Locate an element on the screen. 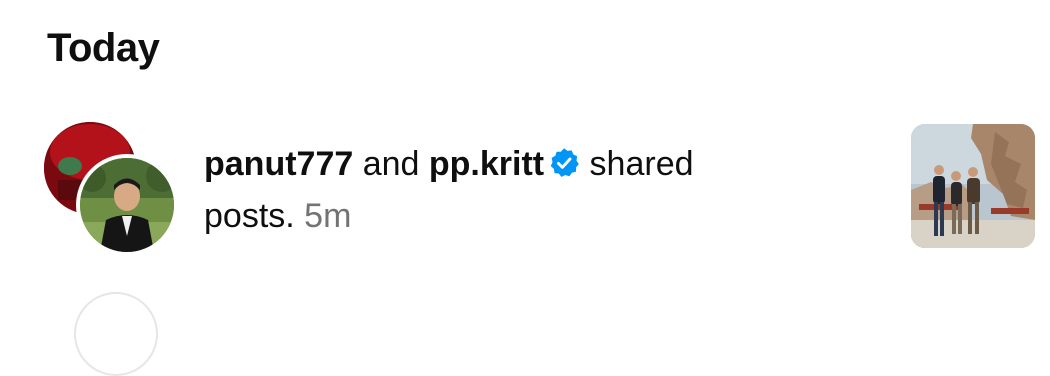  post-thumbnail is located at coordinates (973, 186).